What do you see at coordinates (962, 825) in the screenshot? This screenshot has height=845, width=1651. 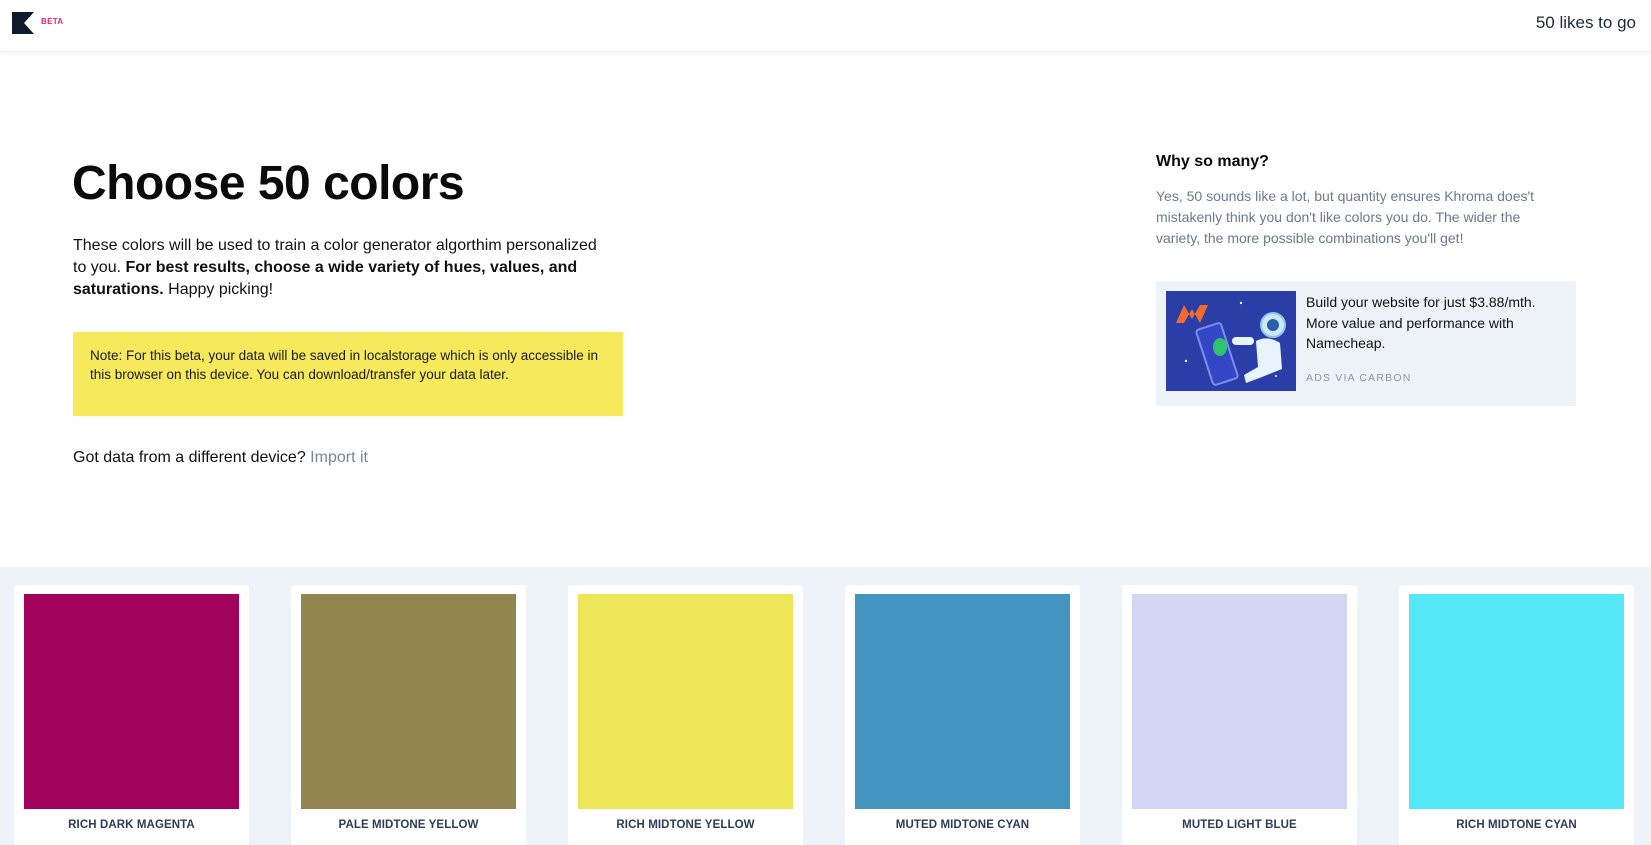 I see `color-name: MUTED MIDTONE CYAN` at bounding box center [962, 825].